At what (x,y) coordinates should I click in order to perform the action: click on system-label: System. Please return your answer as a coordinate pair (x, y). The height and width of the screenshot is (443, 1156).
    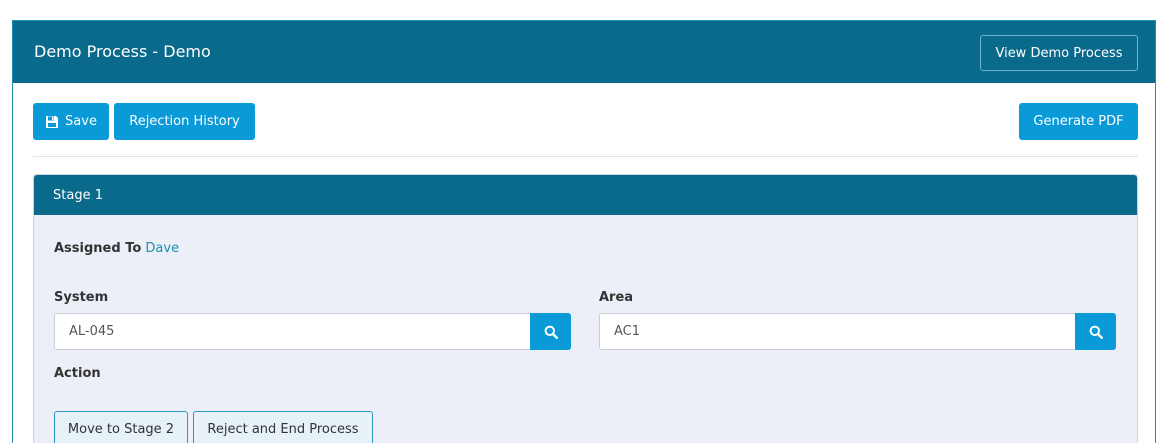
    Looking at the image, I should click on (81, 297).